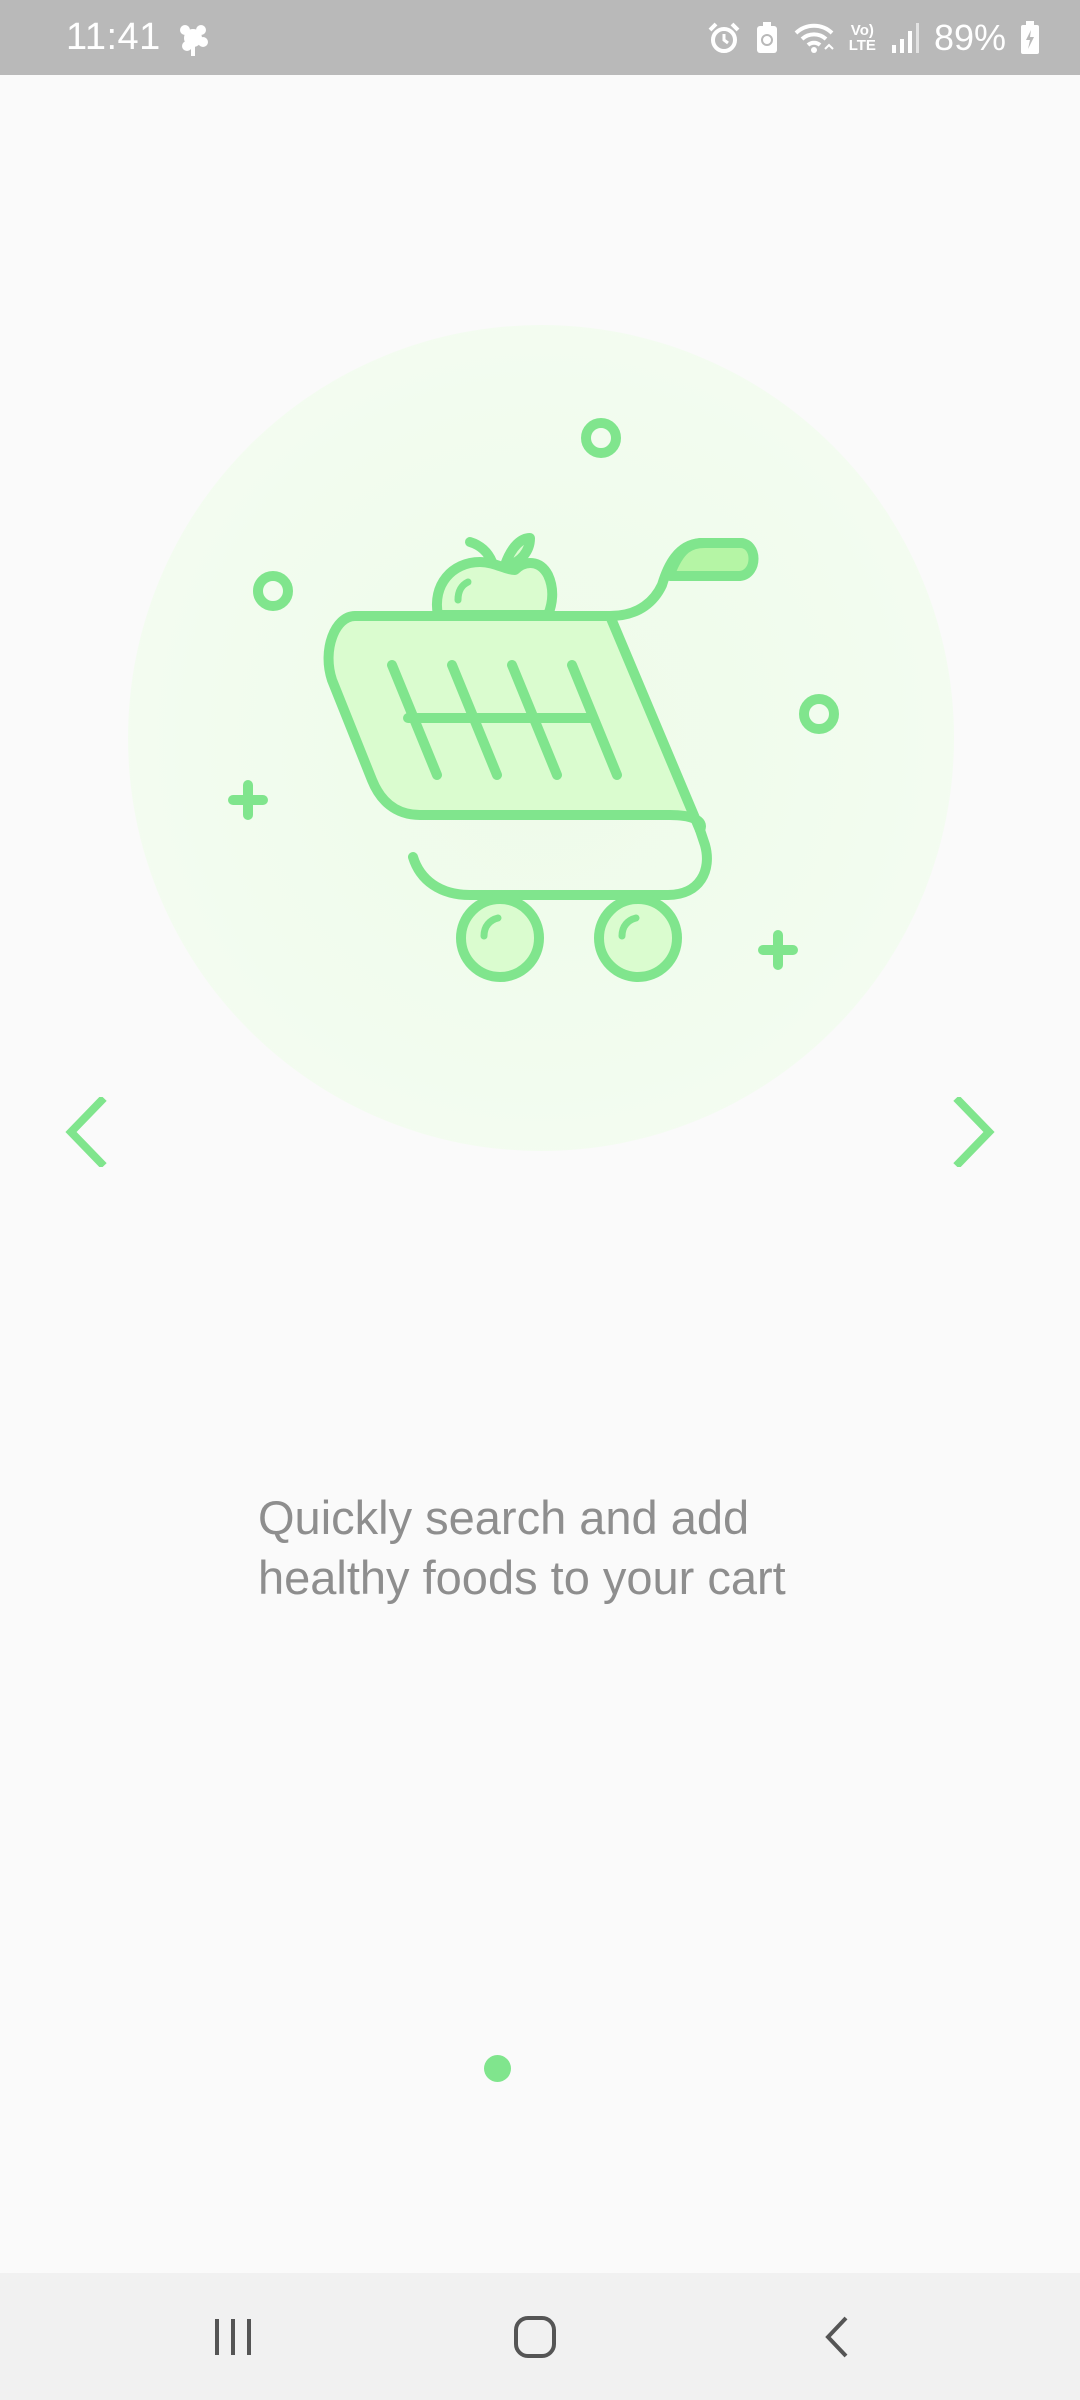  Describe the element at coordinates (522, 1577) in the screenshot. I see `caption-line-2: healthy foods to your cart` at that location.